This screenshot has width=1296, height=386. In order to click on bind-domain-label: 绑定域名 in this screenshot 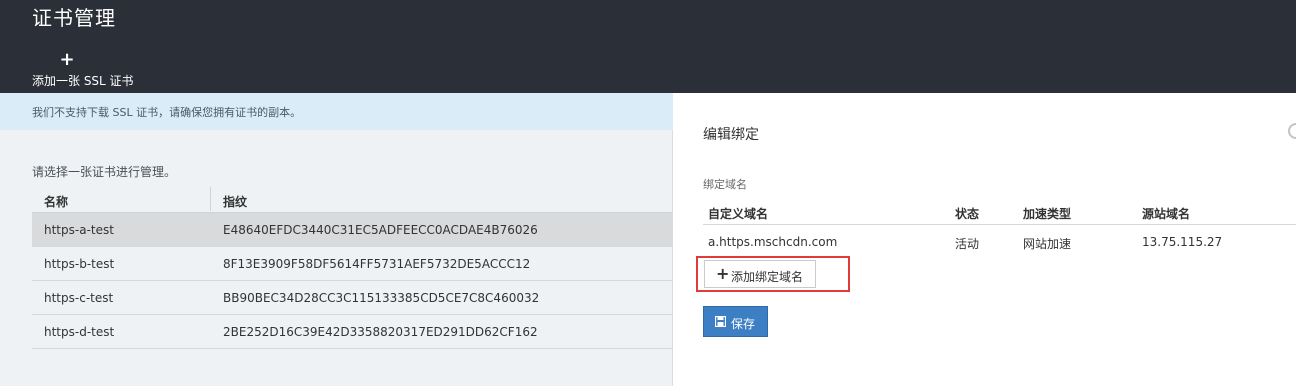, I will do `click(725, 184)`.